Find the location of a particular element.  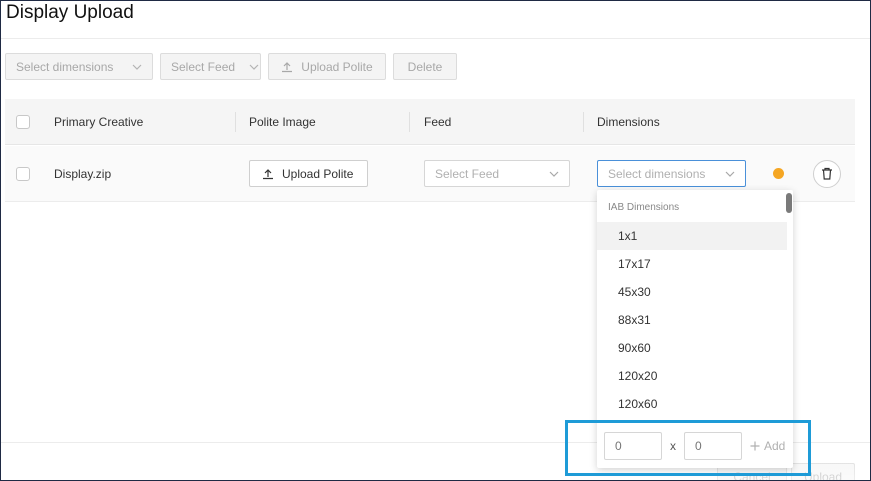

row-polite-cell: Upload Polite is located at coordinates (308, 173).